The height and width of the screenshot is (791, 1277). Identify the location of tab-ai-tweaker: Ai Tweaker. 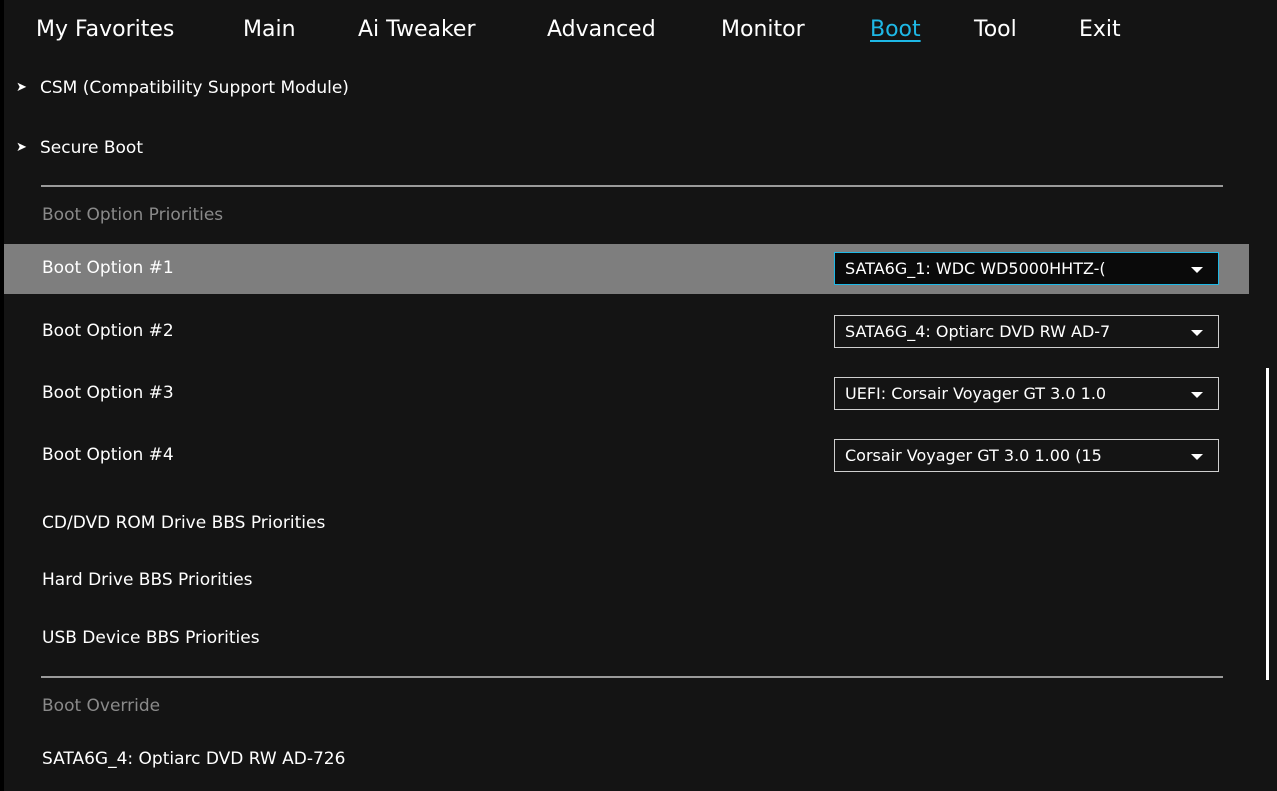
(417, 29).